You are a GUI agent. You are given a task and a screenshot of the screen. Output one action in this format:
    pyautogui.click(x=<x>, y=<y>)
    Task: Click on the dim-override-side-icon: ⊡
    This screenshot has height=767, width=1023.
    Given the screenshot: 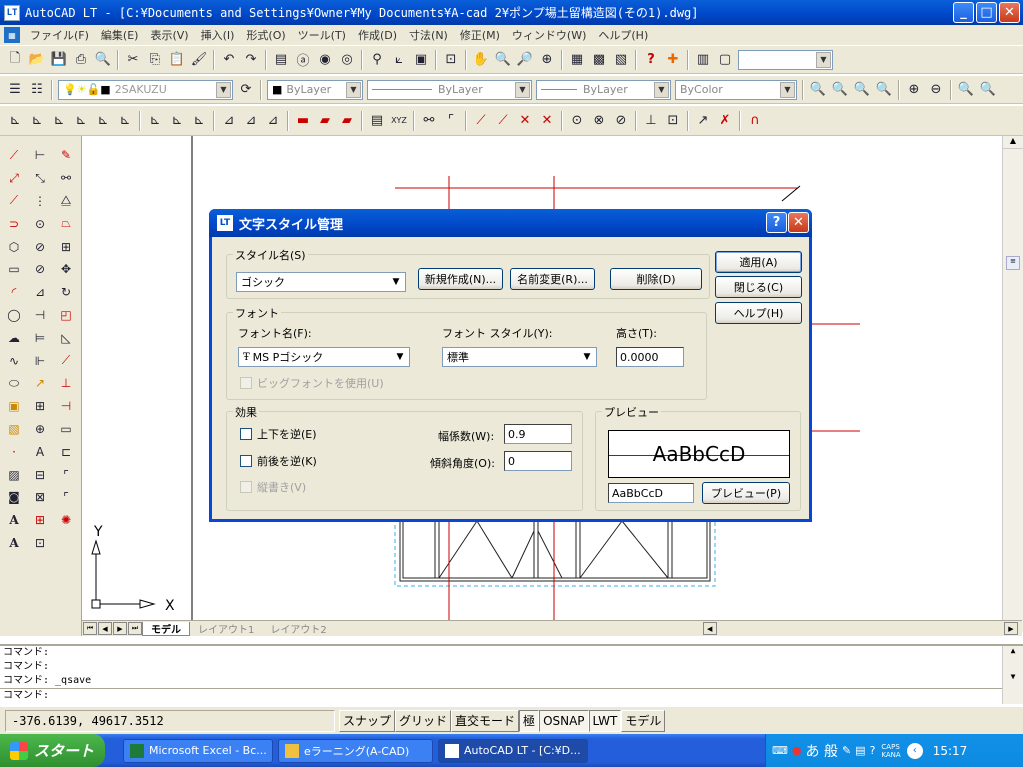 What is the action you would take?
    pyautogui.click(x=40, y=543)
    